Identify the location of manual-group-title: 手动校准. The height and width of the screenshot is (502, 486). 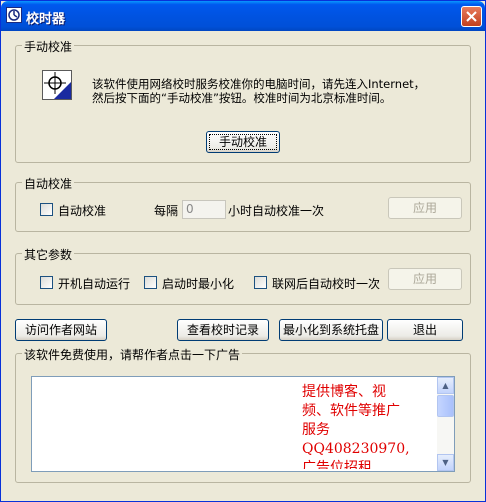
(48, 46).